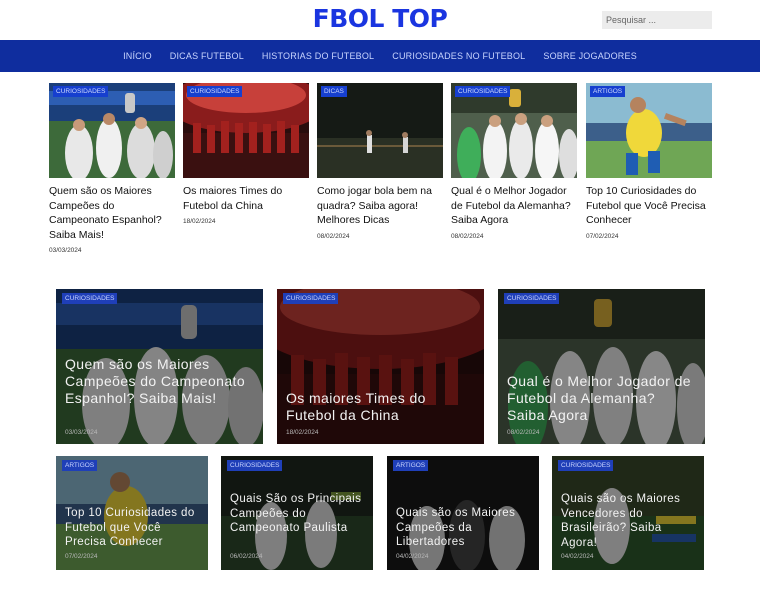 The height and width of the screenshot is (600, 760). Describe the element at coordinates (523, 432) in the screenshot. I see `tile-date: 08/02/2024` at that location.